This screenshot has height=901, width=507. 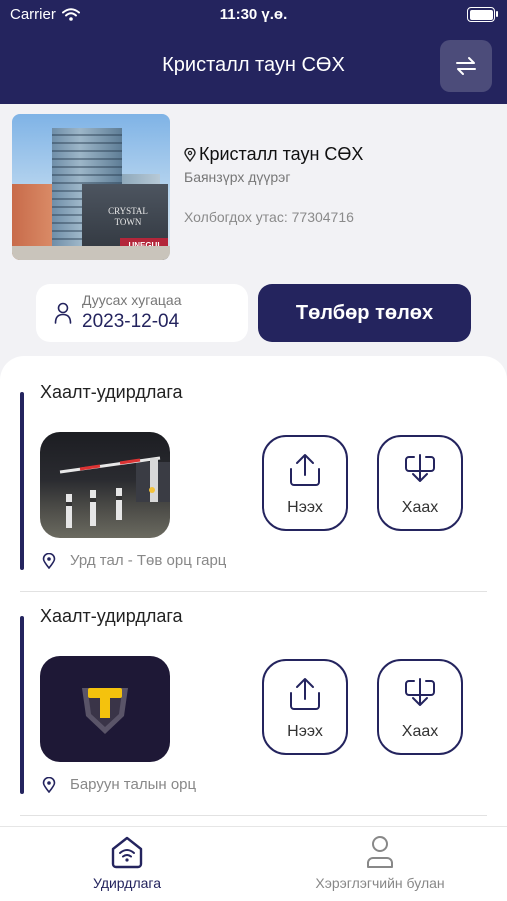 I want to click on switch-property-button, so click(x=466, y=66).